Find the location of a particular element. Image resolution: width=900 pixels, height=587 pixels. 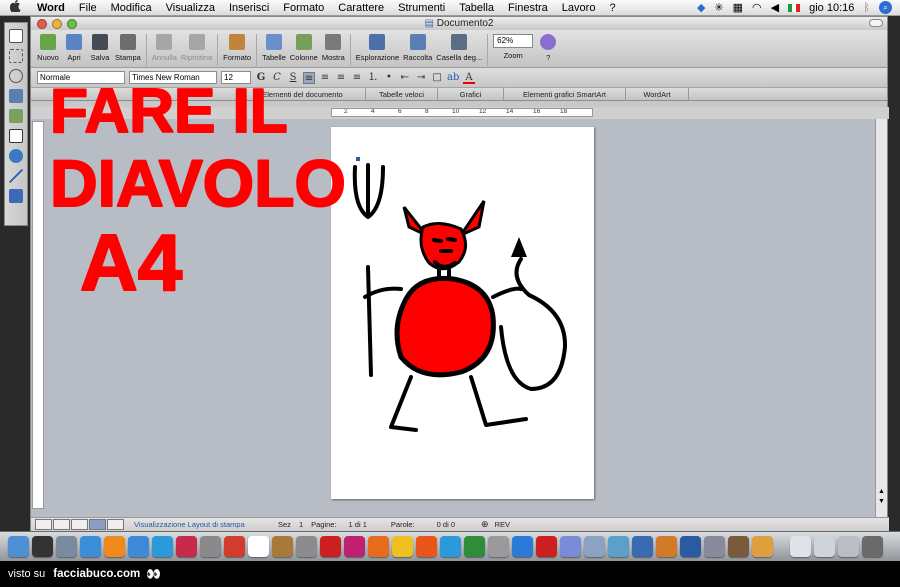

spellcheck-icon: ⊕ is located at coordinates (485, 524).